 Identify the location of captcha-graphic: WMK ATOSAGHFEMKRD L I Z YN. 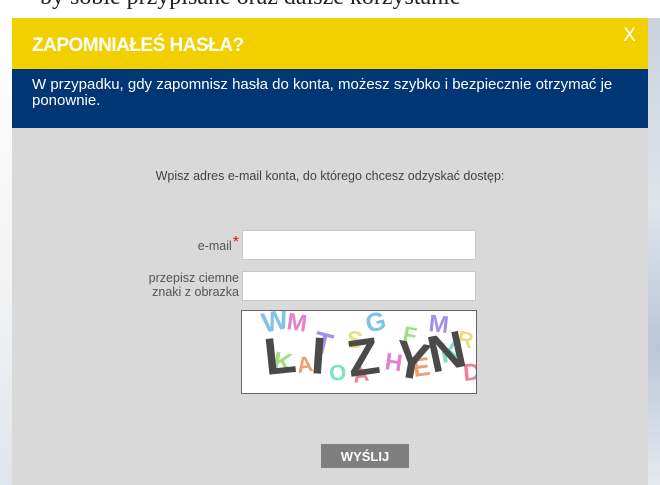
(367, 352).